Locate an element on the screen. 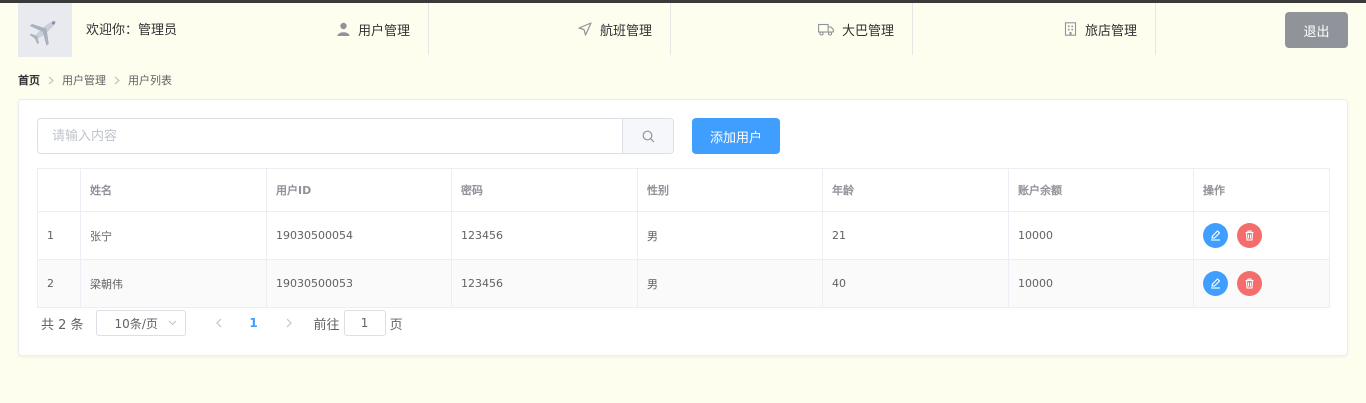 The width and height of the screenshot is (1366, 403). row-age: 21 is located at coordinates (915, 235).